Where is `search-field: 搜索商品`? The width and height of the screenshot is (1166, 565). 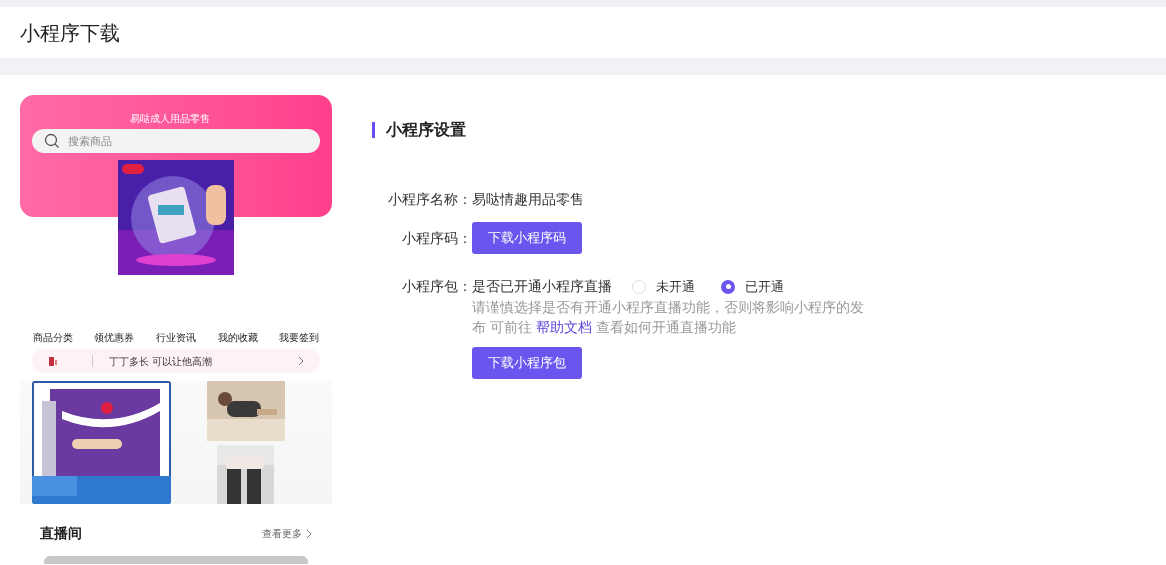 search-field: 搜索商品 is located at coordinates (176, 141).